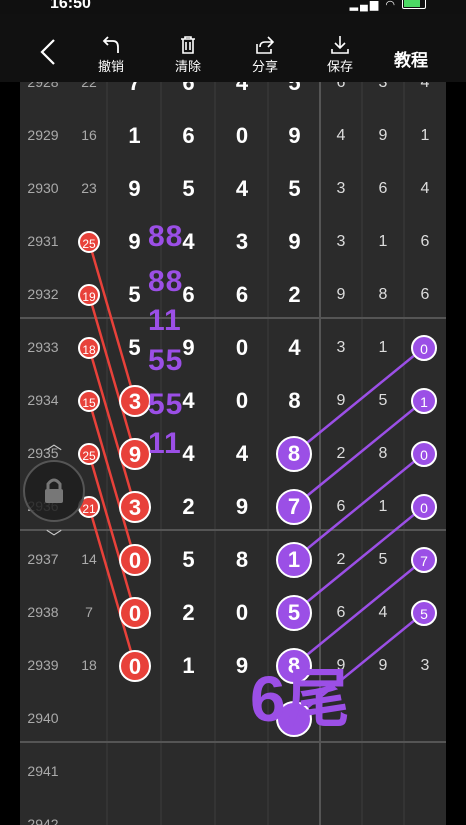  I want to click on caret-up-icon: ︿, so click(54, 442).